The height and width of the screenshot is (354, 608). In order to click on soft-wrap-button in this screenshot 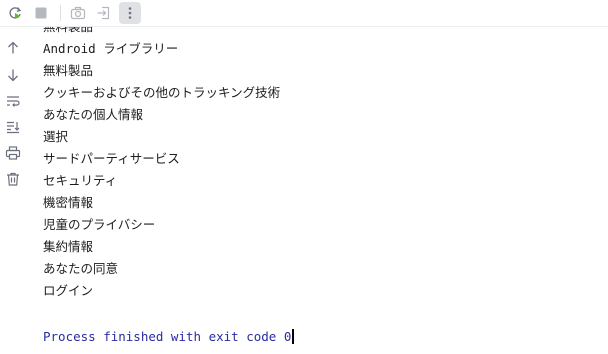, I will do `click(13, 101)`.